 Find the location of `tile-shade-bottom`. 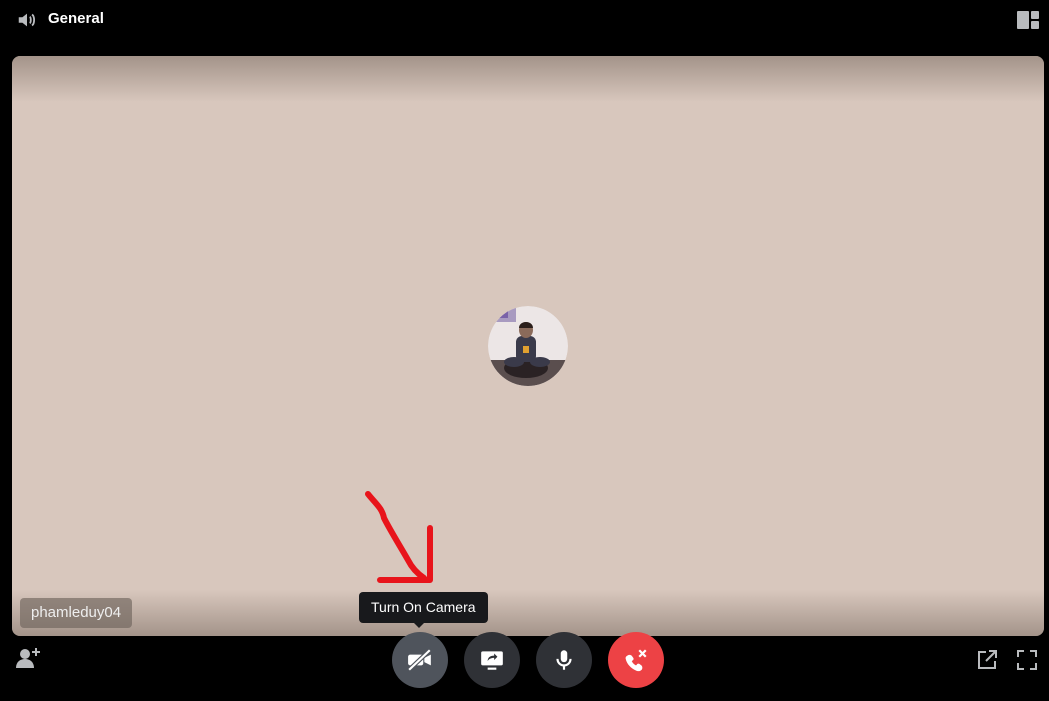

tile-shade-bottom is located at coordinates (528, 613).